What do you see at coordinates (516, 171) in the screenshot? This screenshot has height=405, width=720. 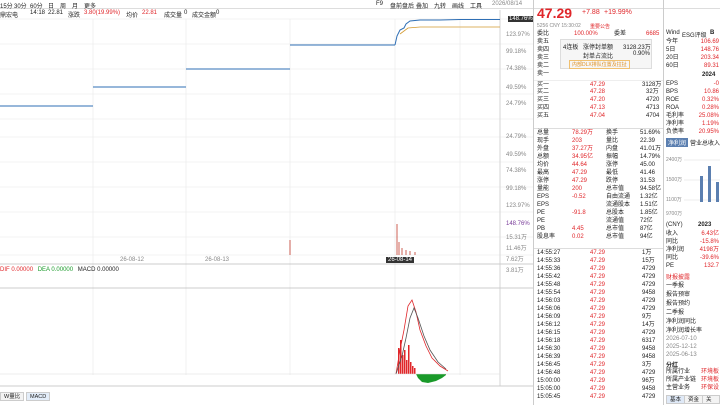 I see `axis-label: 74.38%` at bounding box center [516, 171].